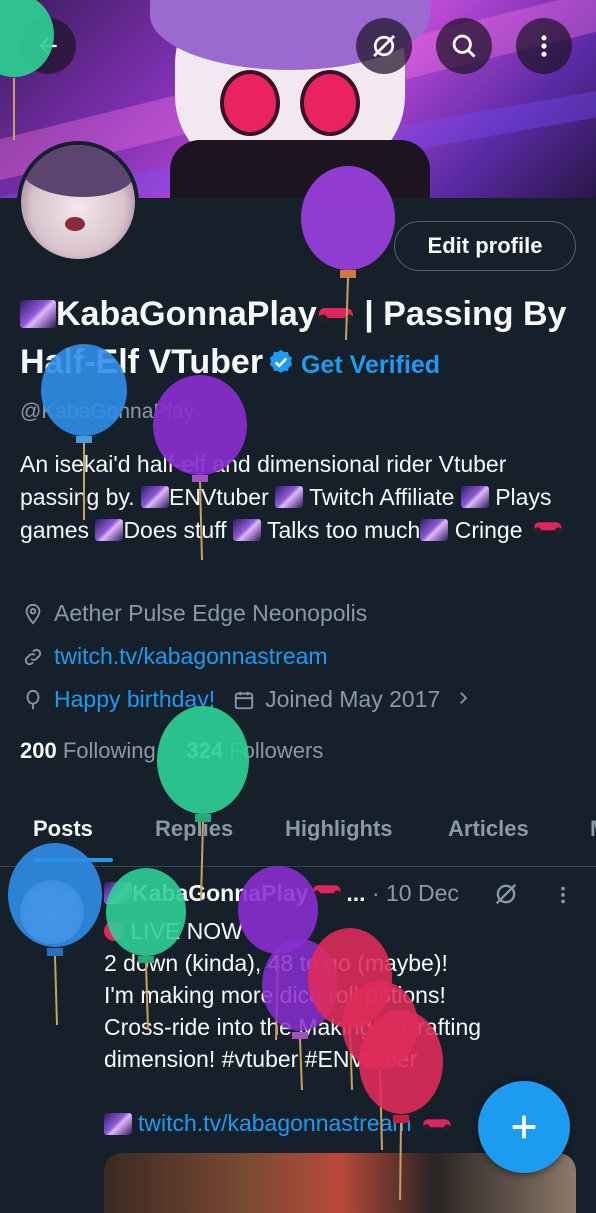  What do you see at coordinates (191, 656) in the screenshot?
I see `website-link: twitch.tv/kabagonnastream` at bounding box center [191, 656].